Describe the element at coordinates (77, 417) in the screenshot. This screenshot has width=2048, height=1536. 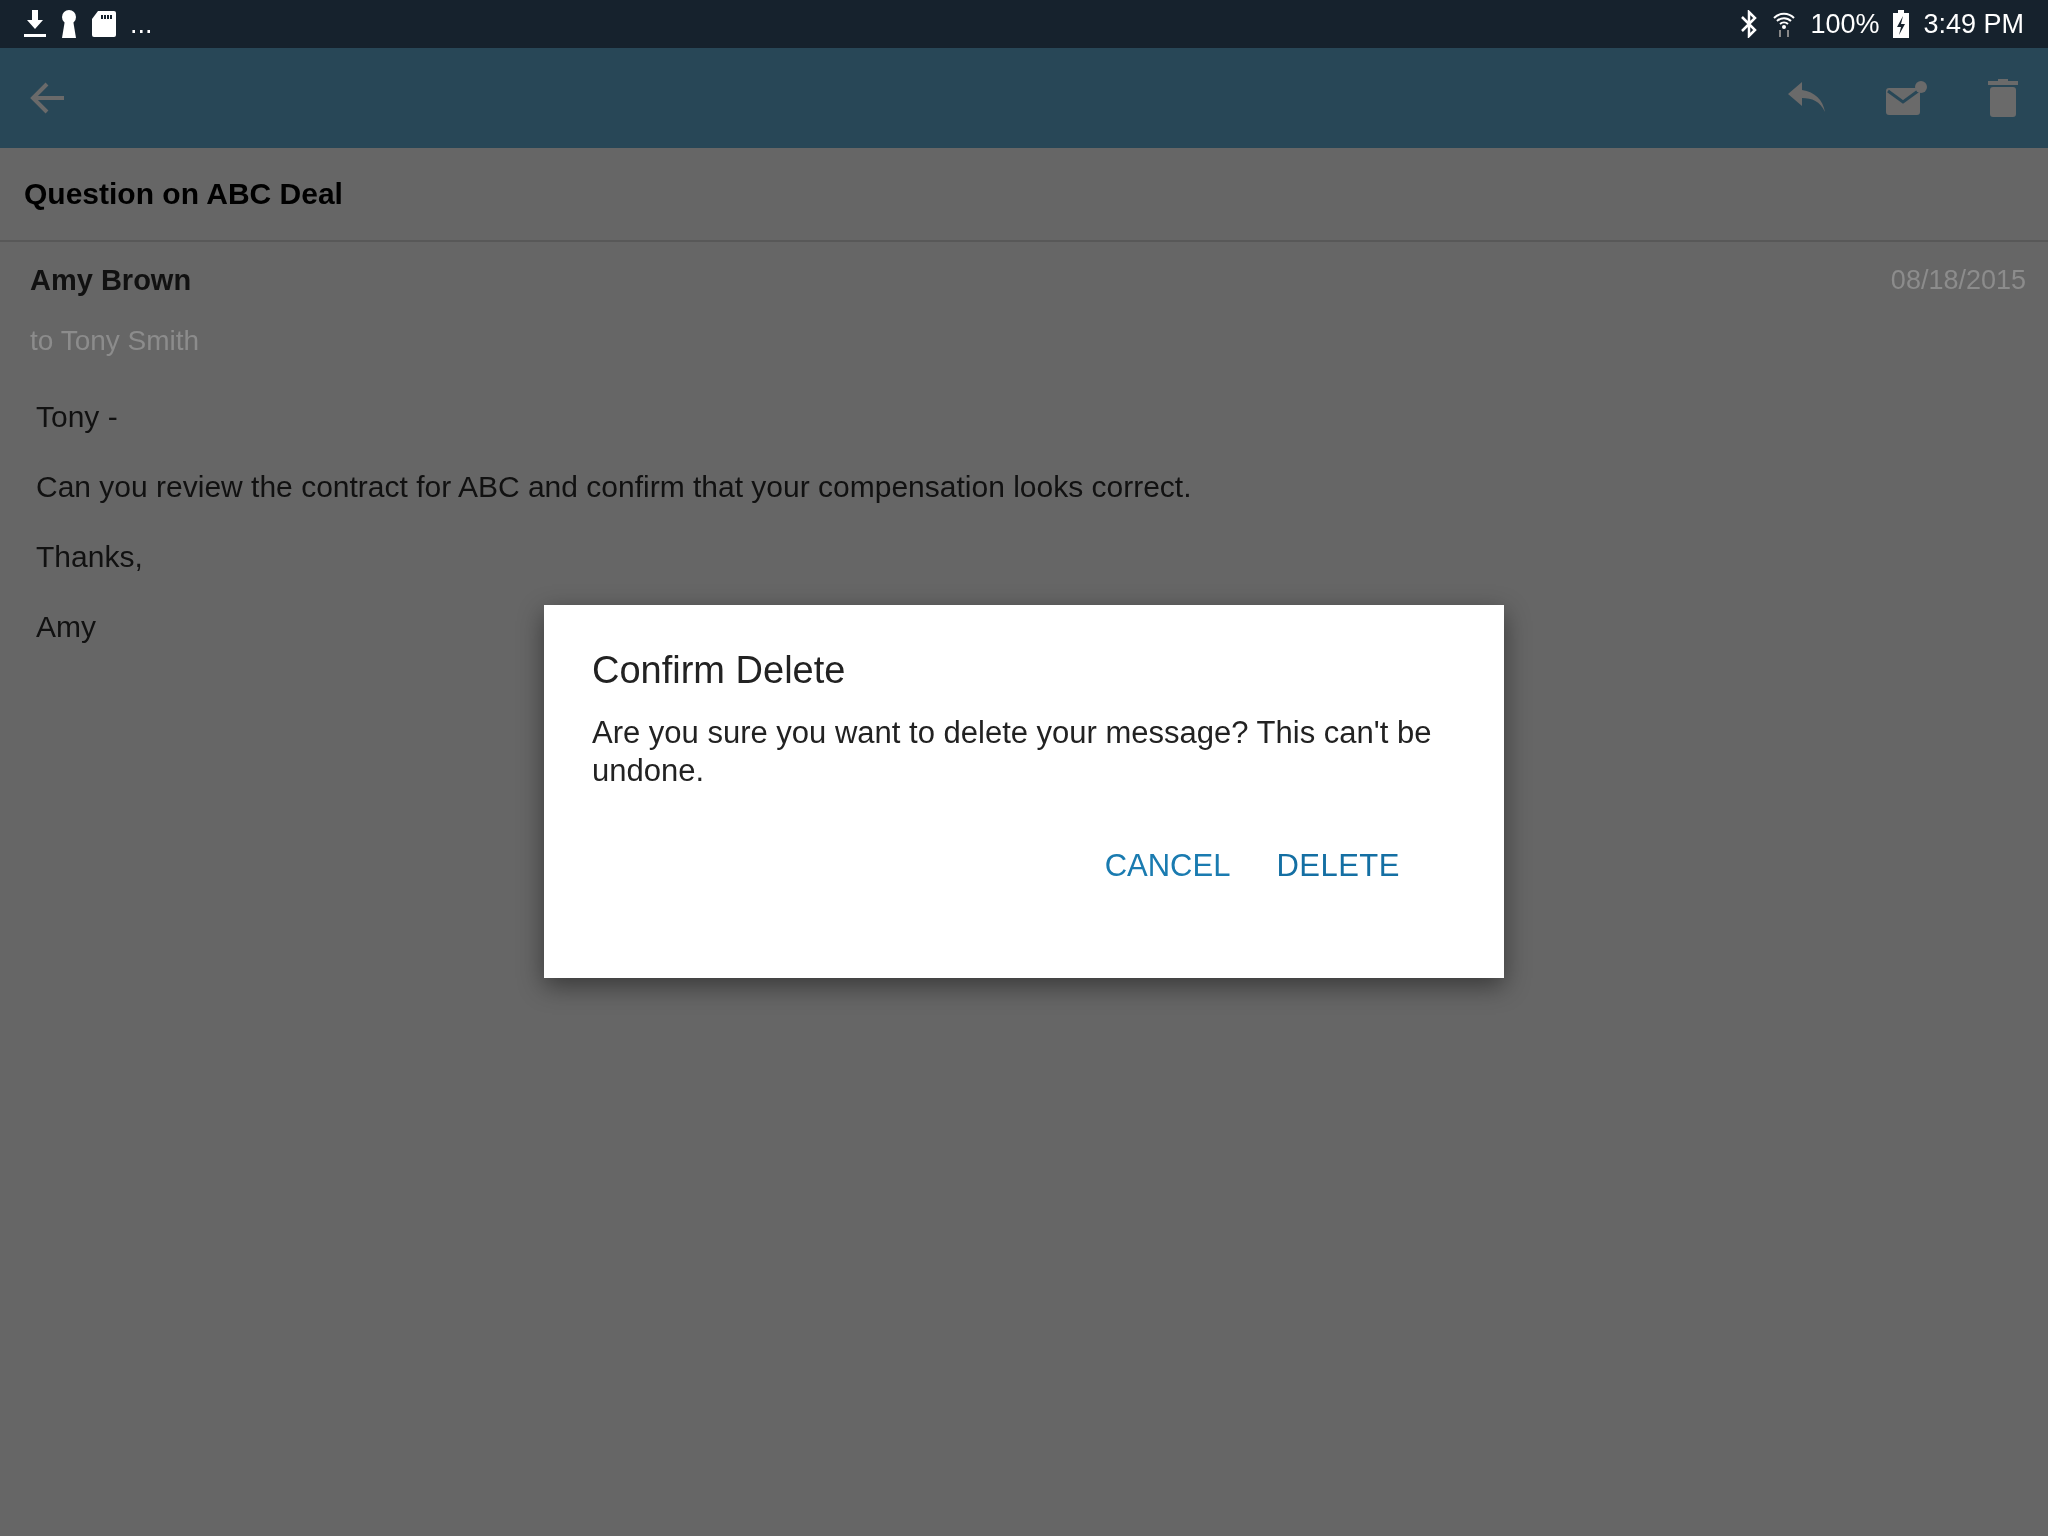
I see `body-line: Tony -` at that location.